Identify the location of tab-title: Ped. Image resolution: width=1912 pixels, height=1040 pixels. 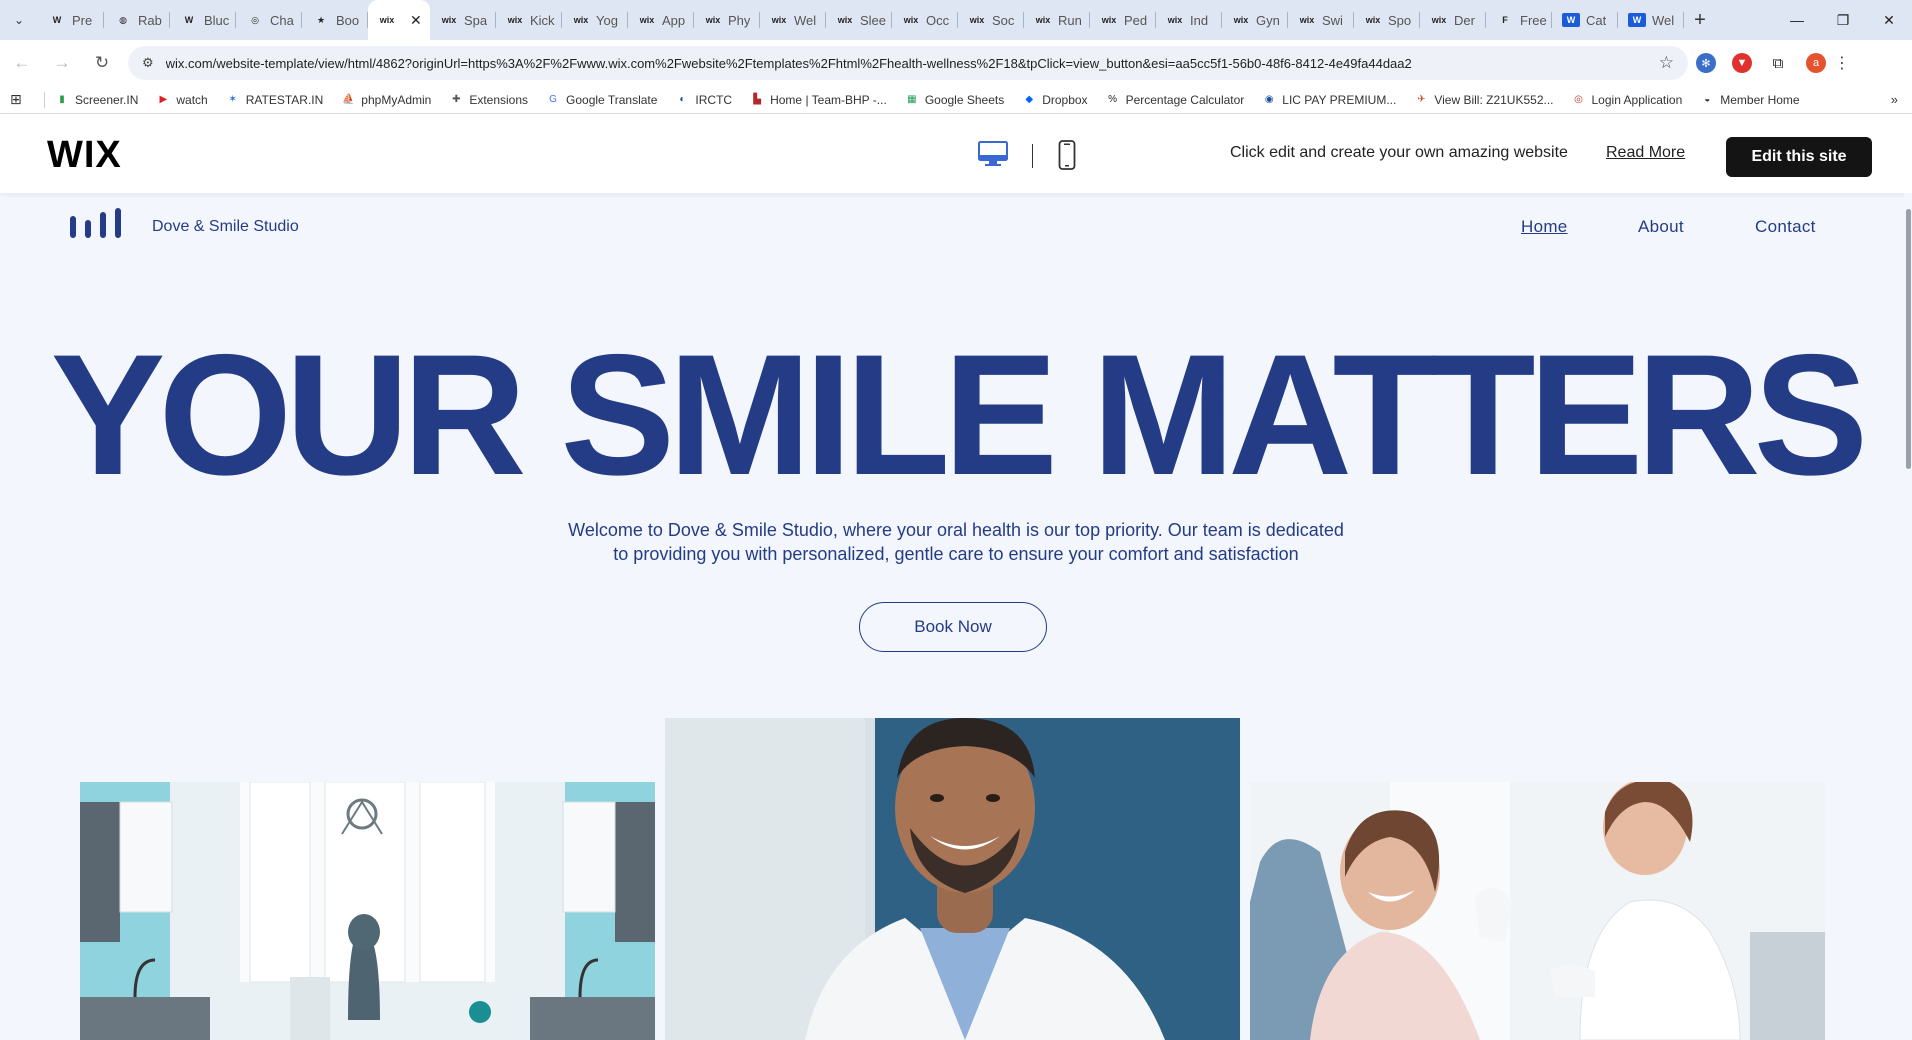
(1136, 20).